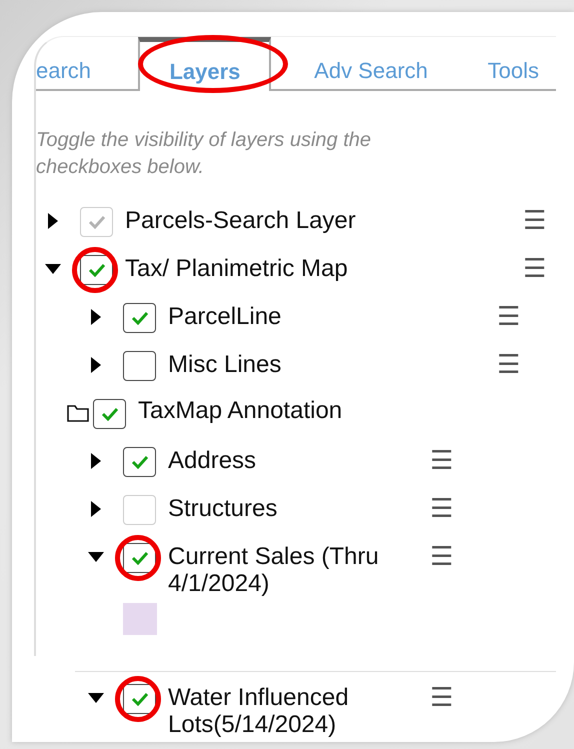  I want to click on layer-label: Misc Lines, so click(225, 364).